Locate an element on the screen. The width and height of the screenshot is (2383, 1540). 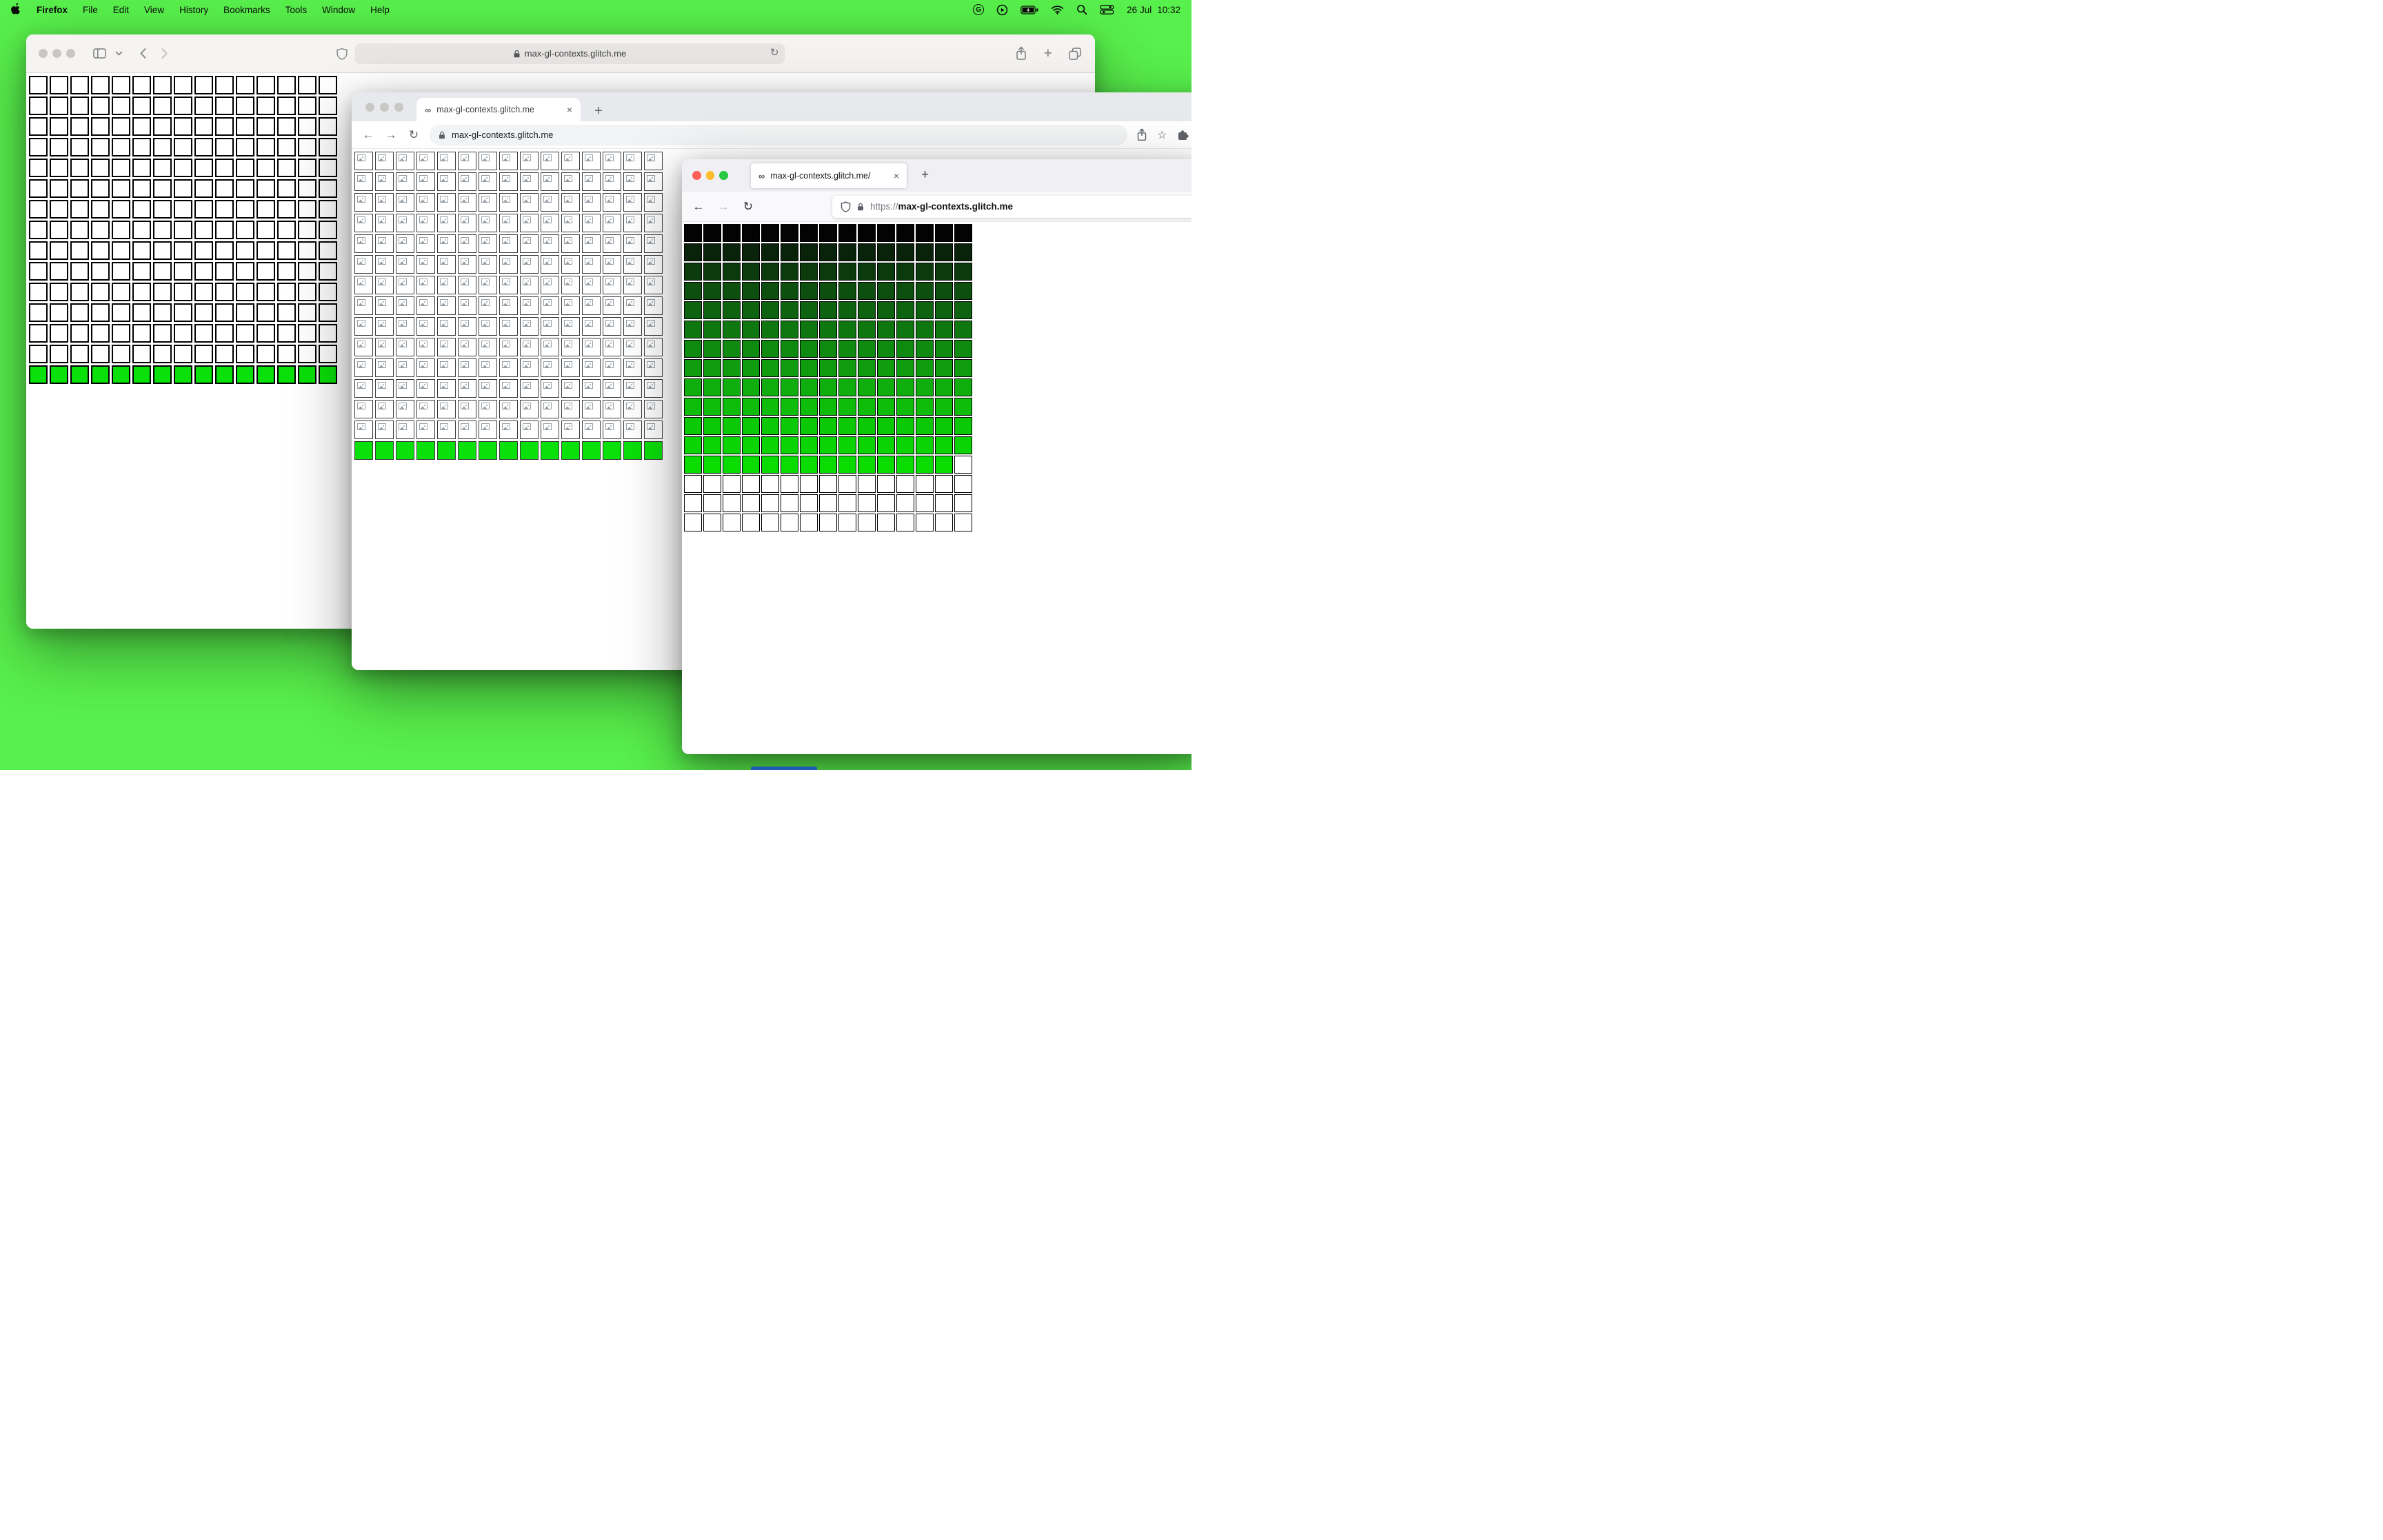
firefox-tab-bar: ∞ max-gl-contexts.glitch.me/ × + is located at coordinates (937, 176).